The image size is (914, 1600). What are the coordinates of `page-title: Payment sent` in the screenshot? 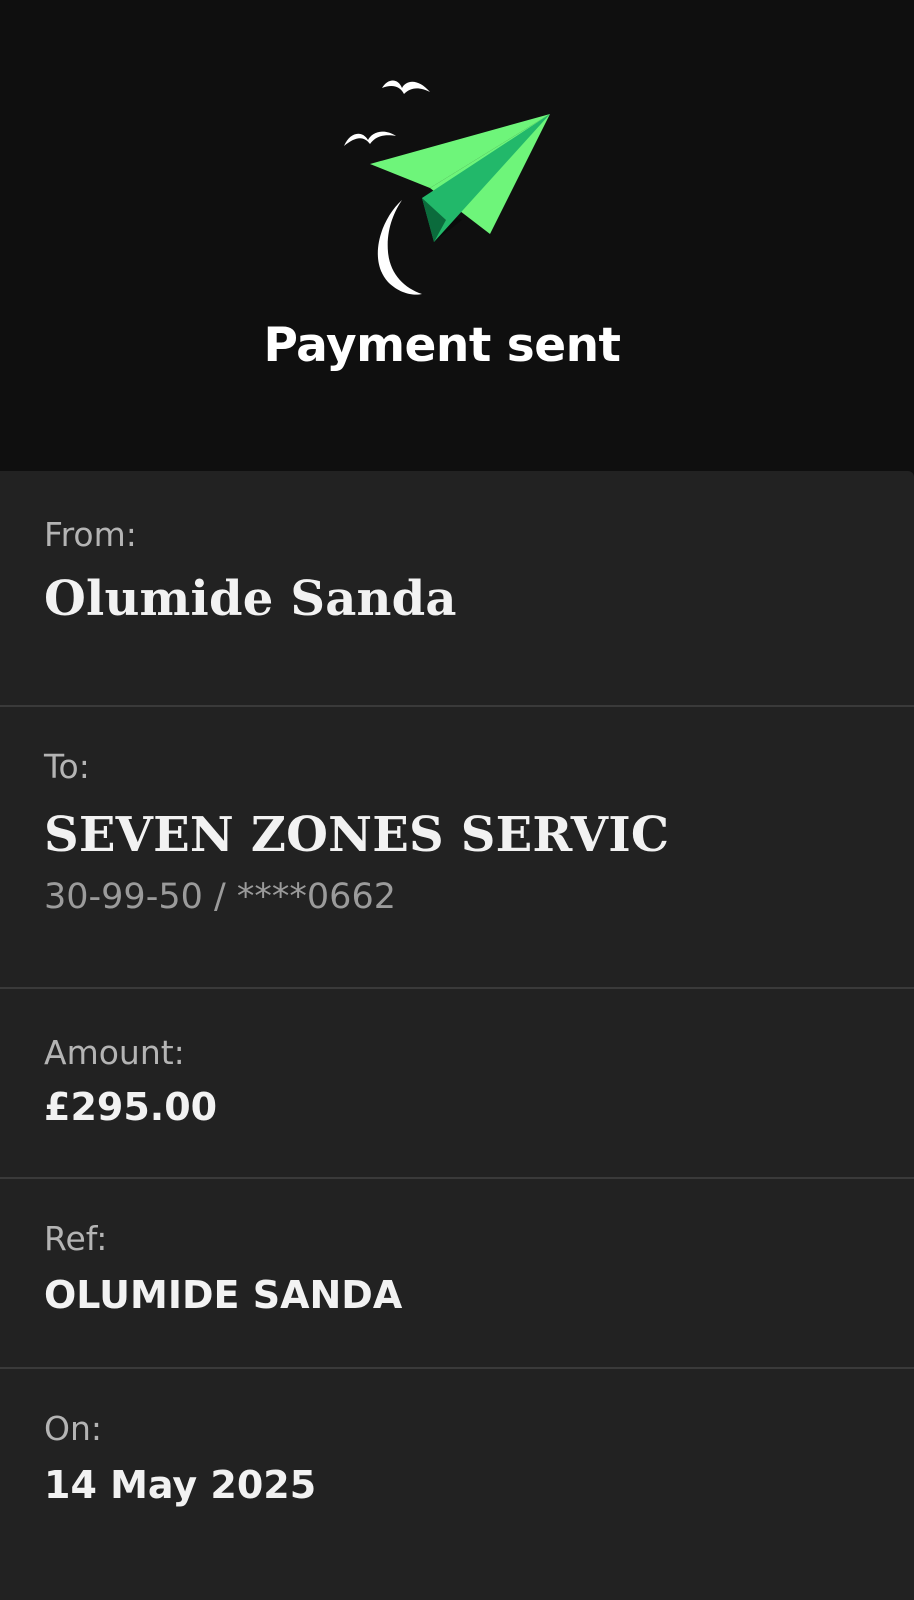 It's located at (442, 345).